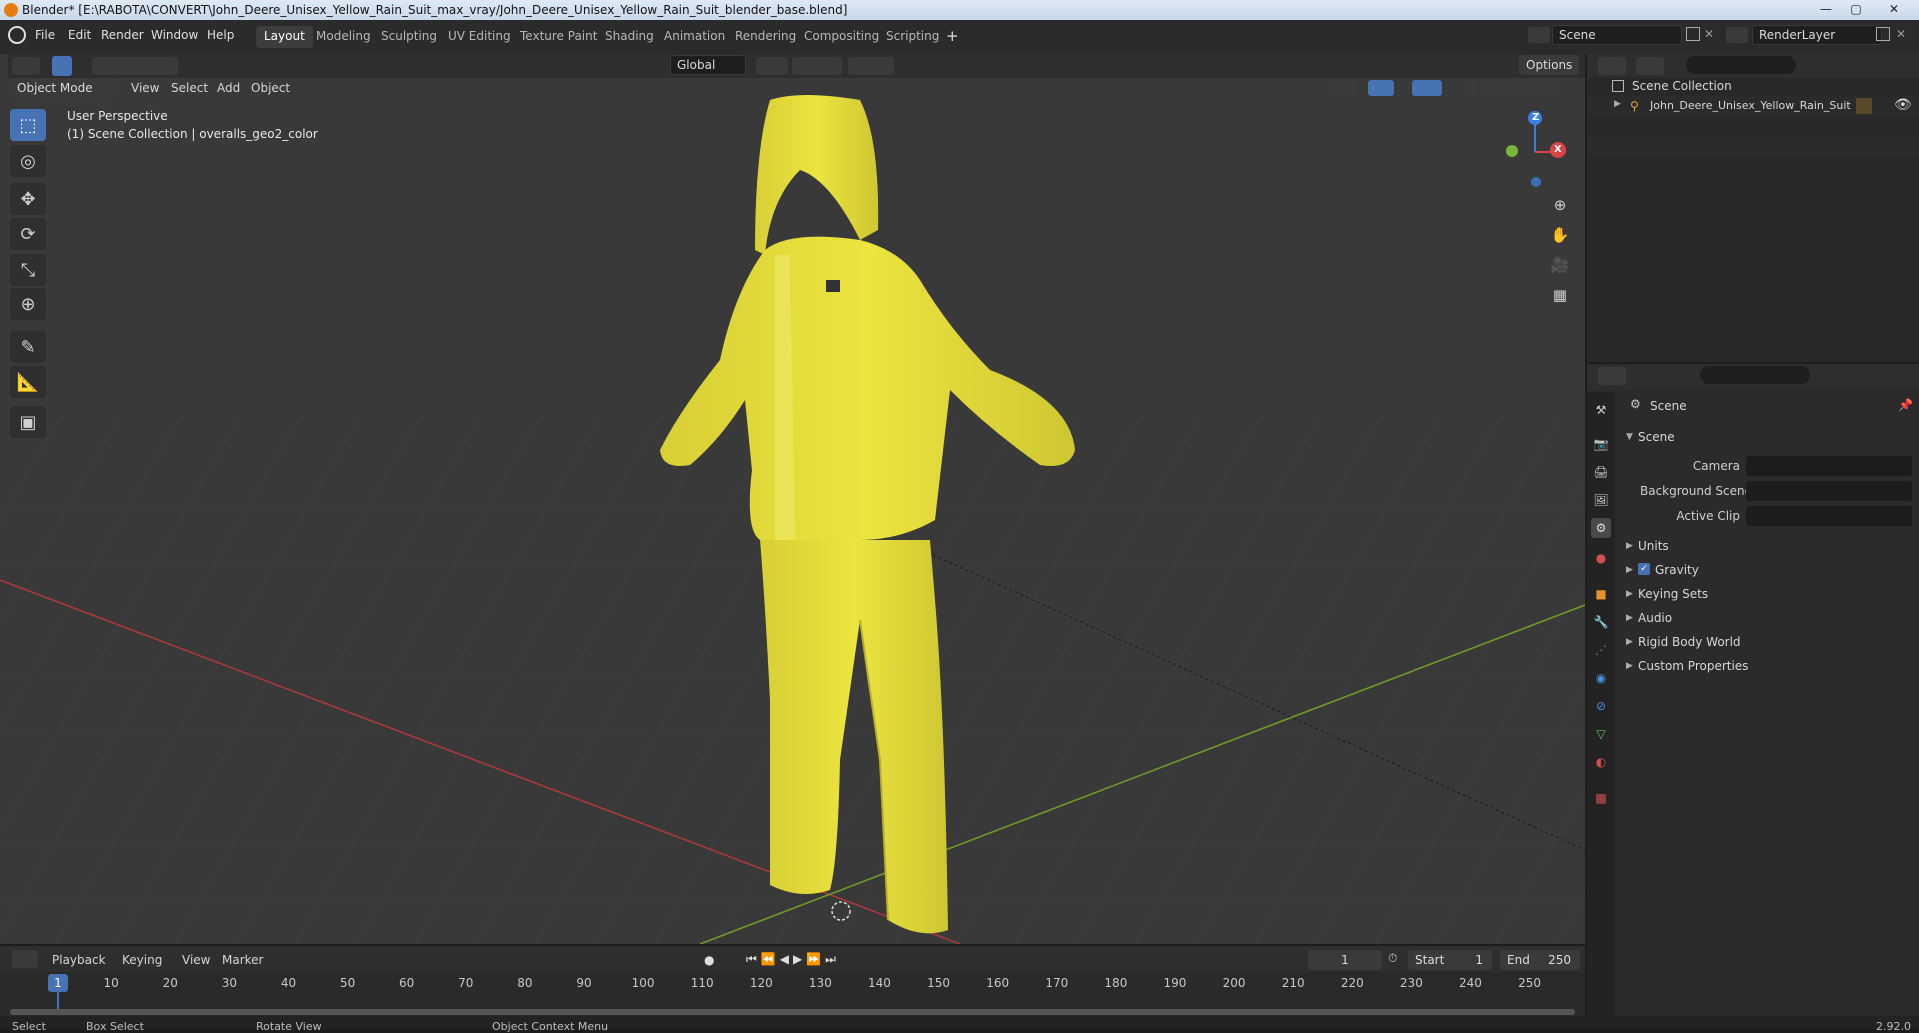  I want to click on renderlayer-field: RenderLayer, so click(1817, 35).